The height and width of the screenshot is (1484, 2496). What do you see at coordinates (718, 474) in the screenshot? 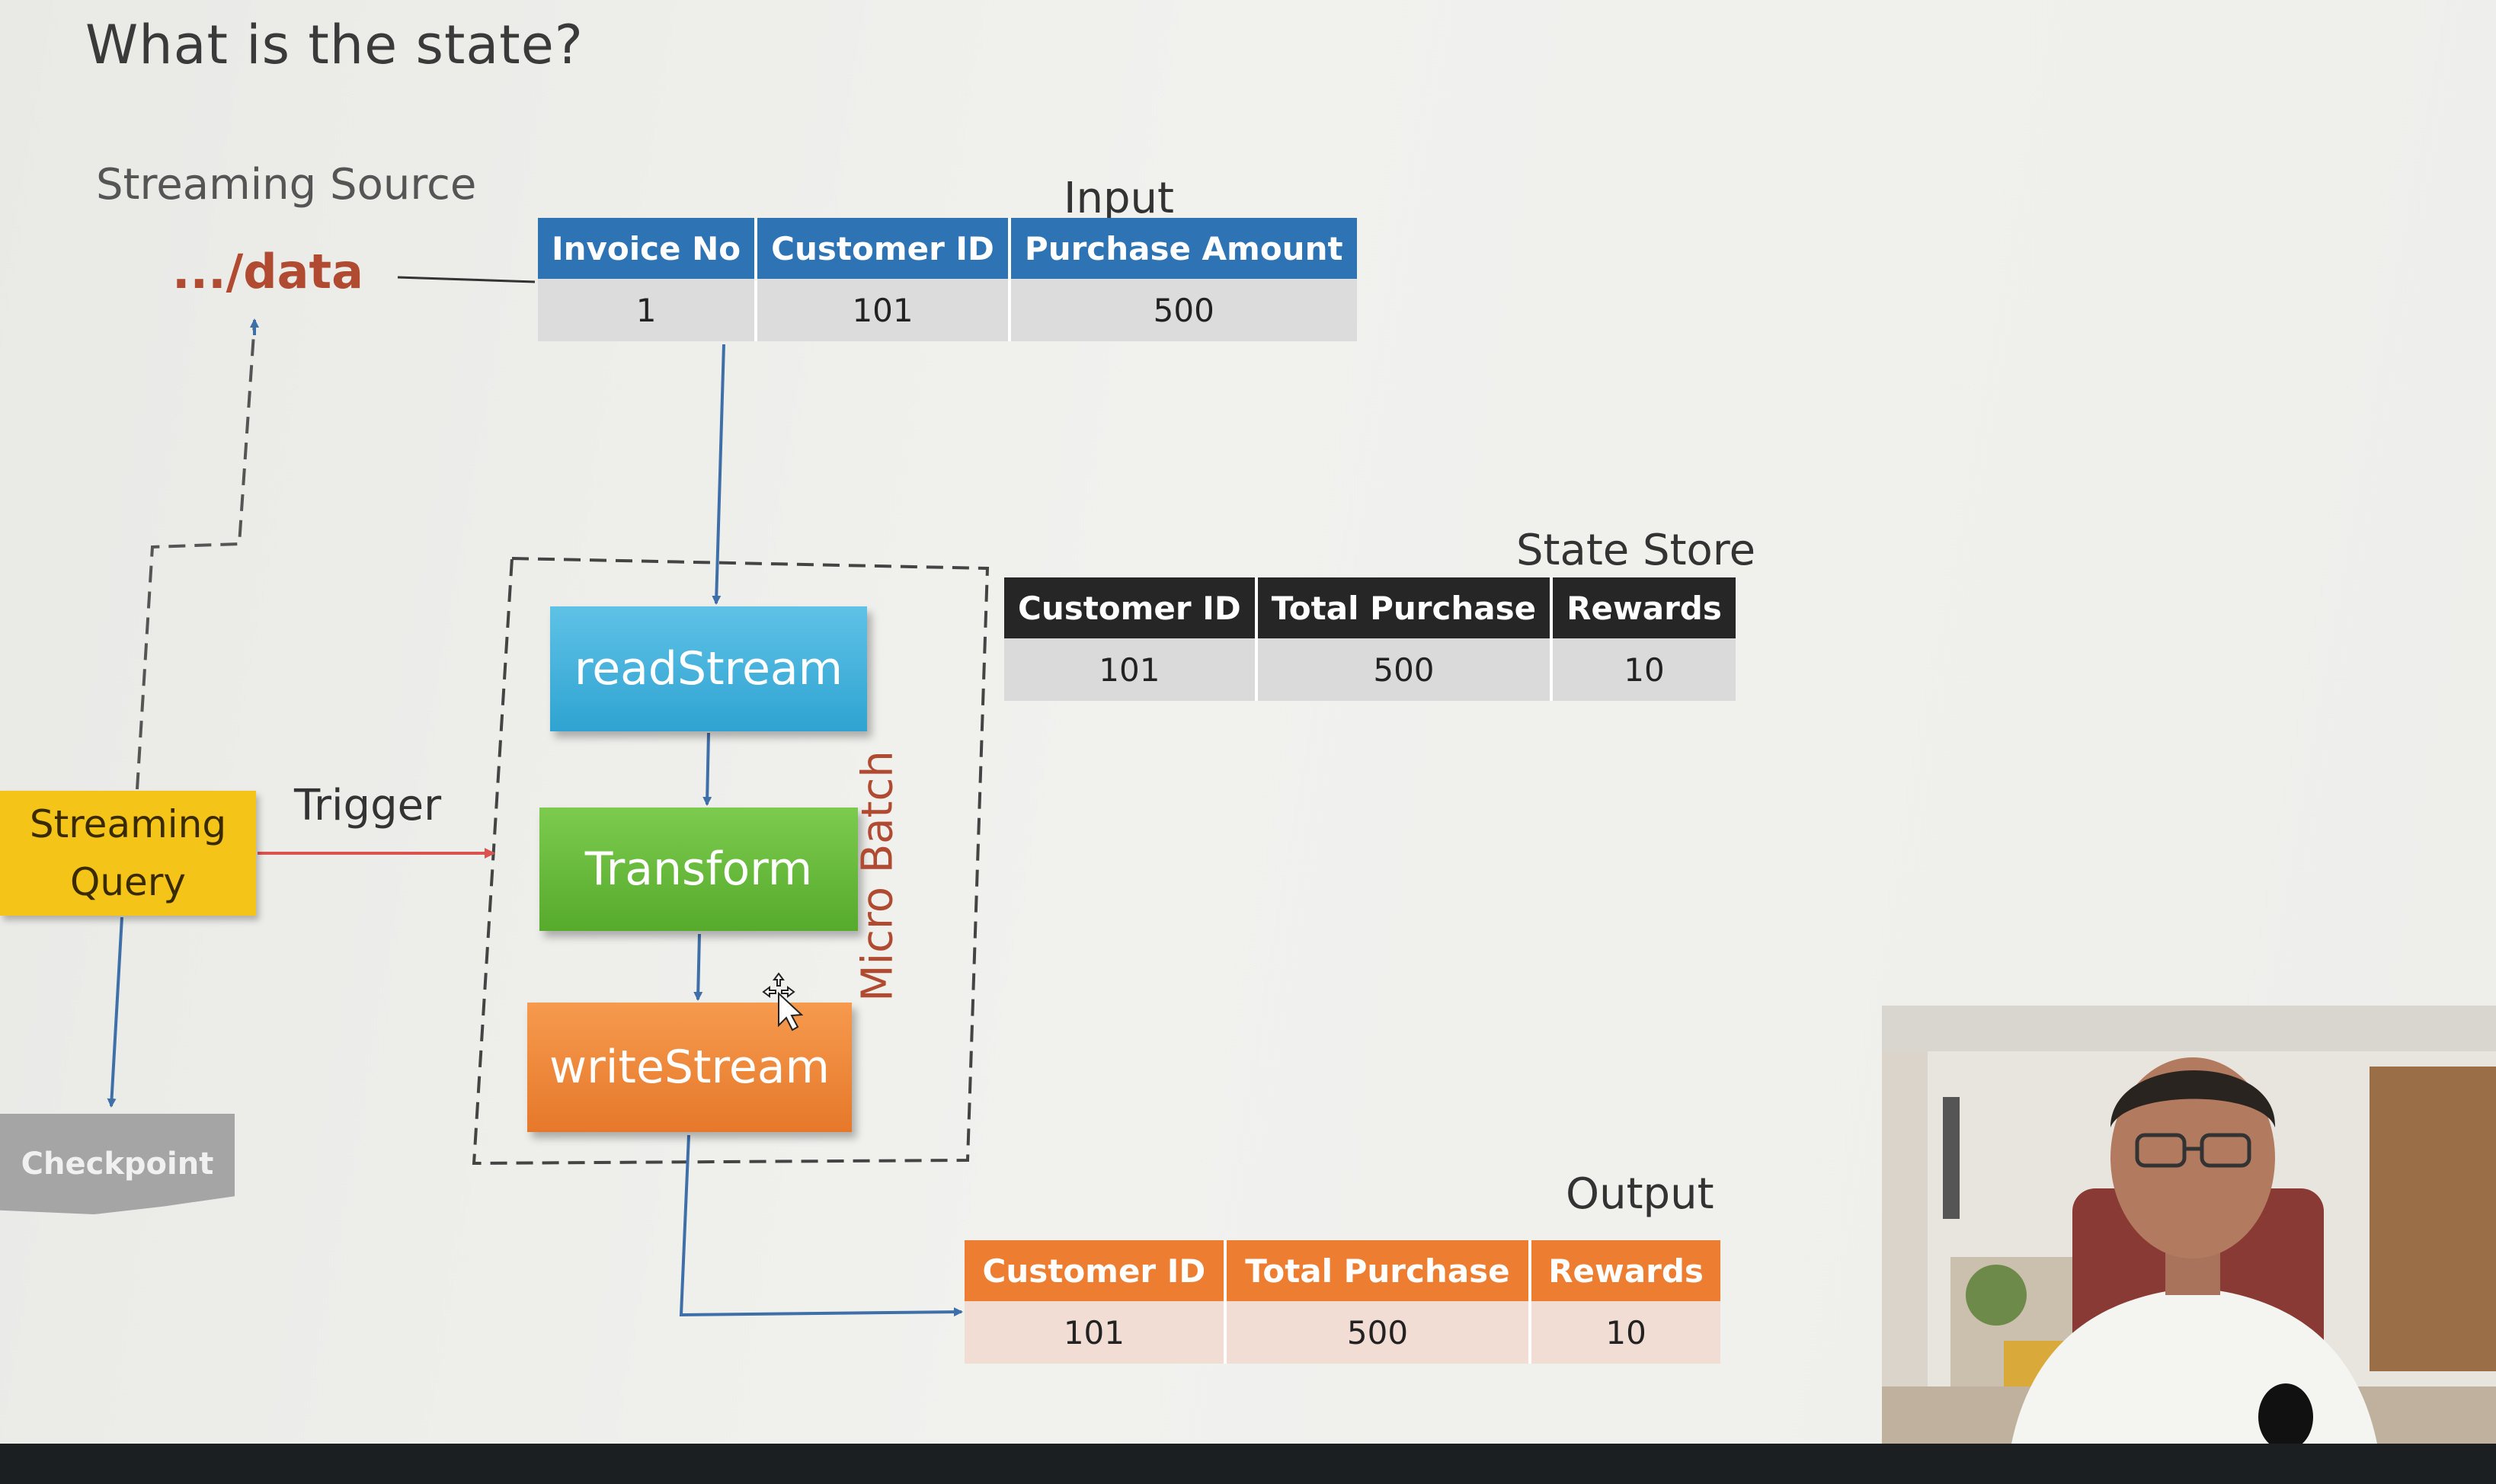
I see `input-to-read-arrow` at bounding box center [718, 474].